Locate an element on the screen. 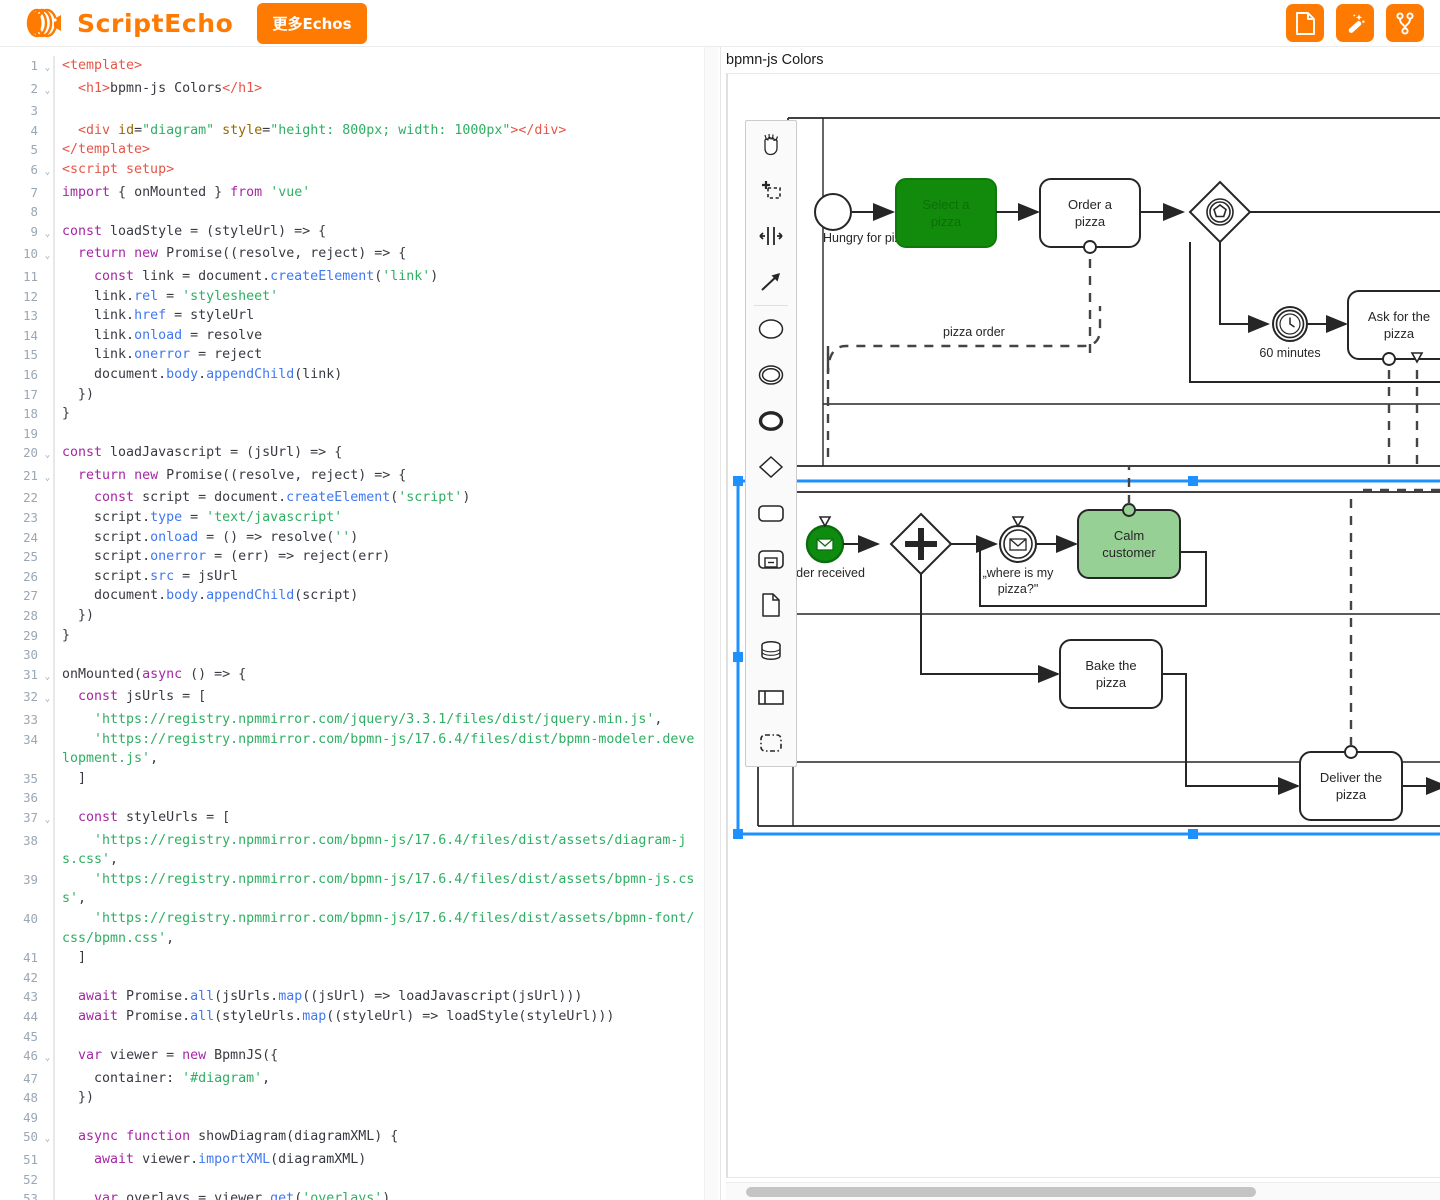 The image size is (1440, 1200). palette-intermediate-event is located at coordinates (771, 375).